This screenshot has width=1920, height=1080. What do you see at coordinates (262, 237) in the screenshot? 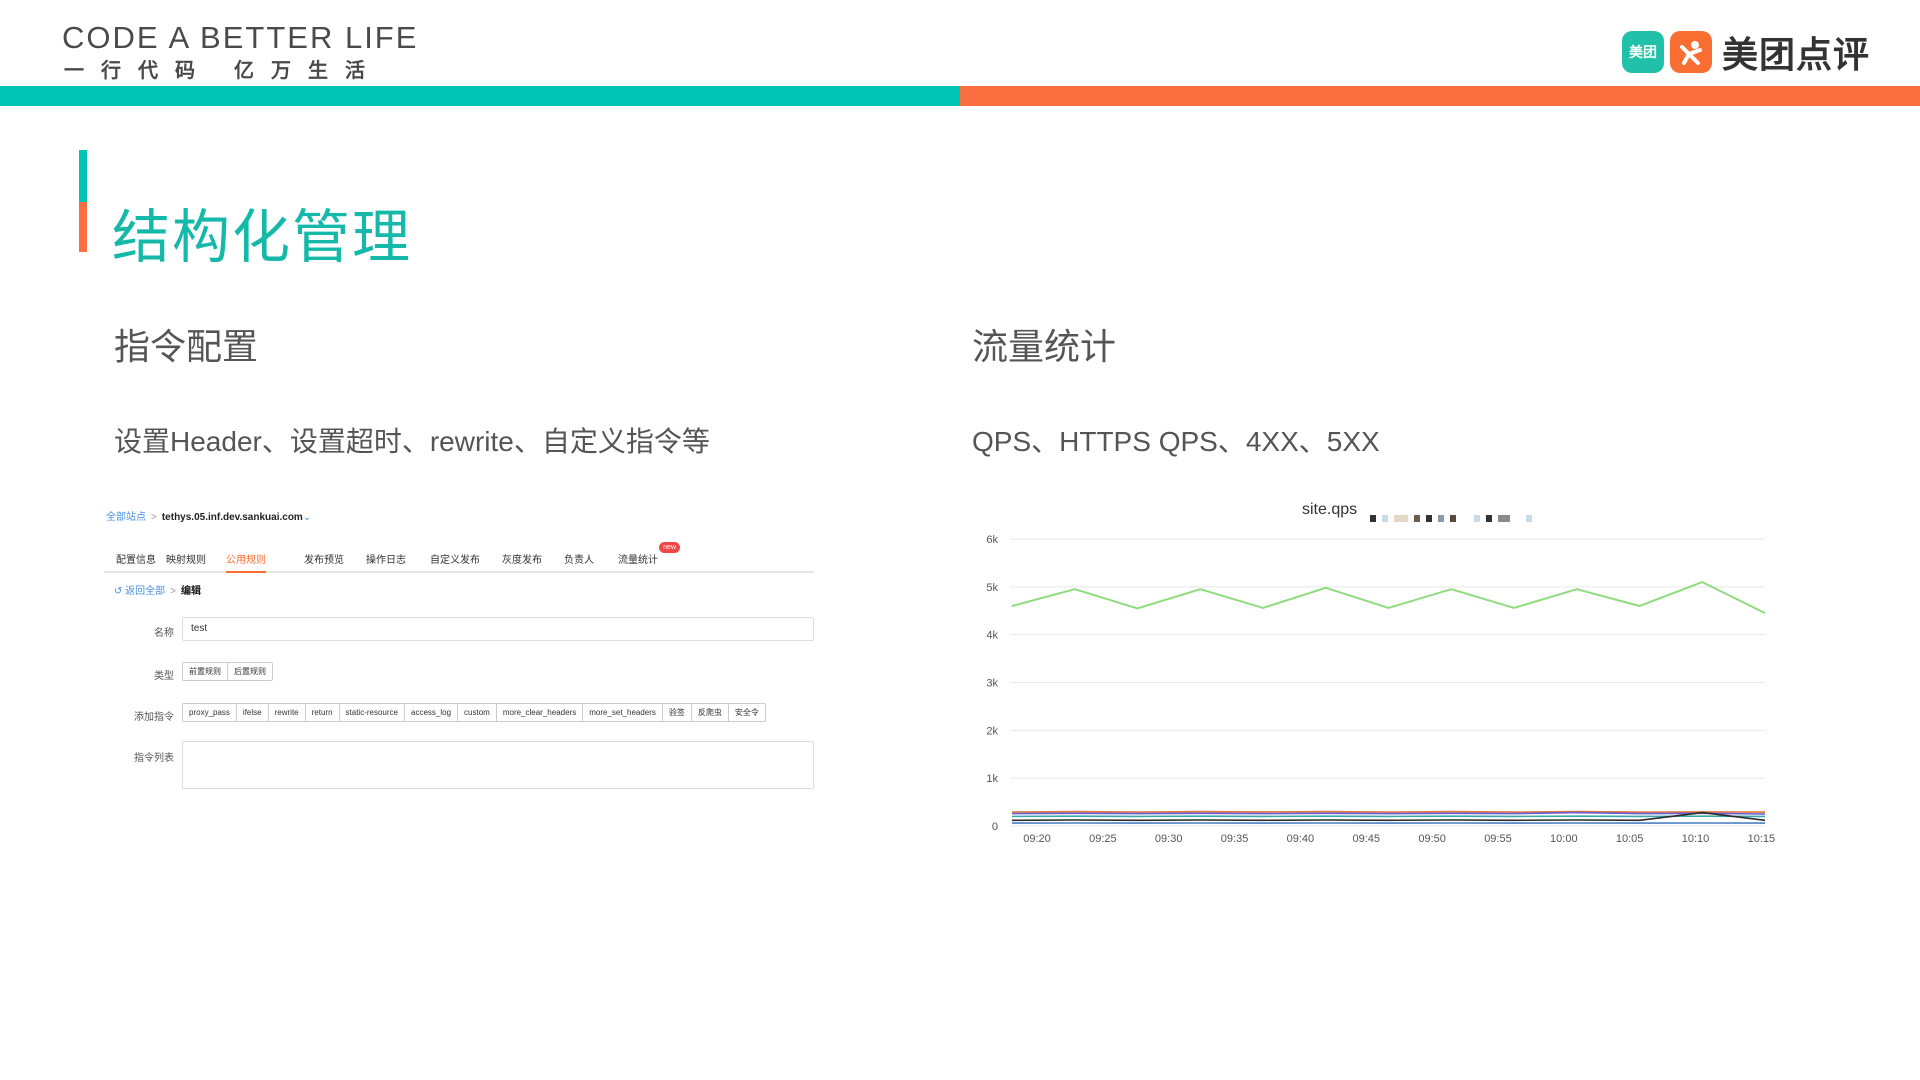
I see `page-title: 结构化管理` at bounding box center [262, 237].